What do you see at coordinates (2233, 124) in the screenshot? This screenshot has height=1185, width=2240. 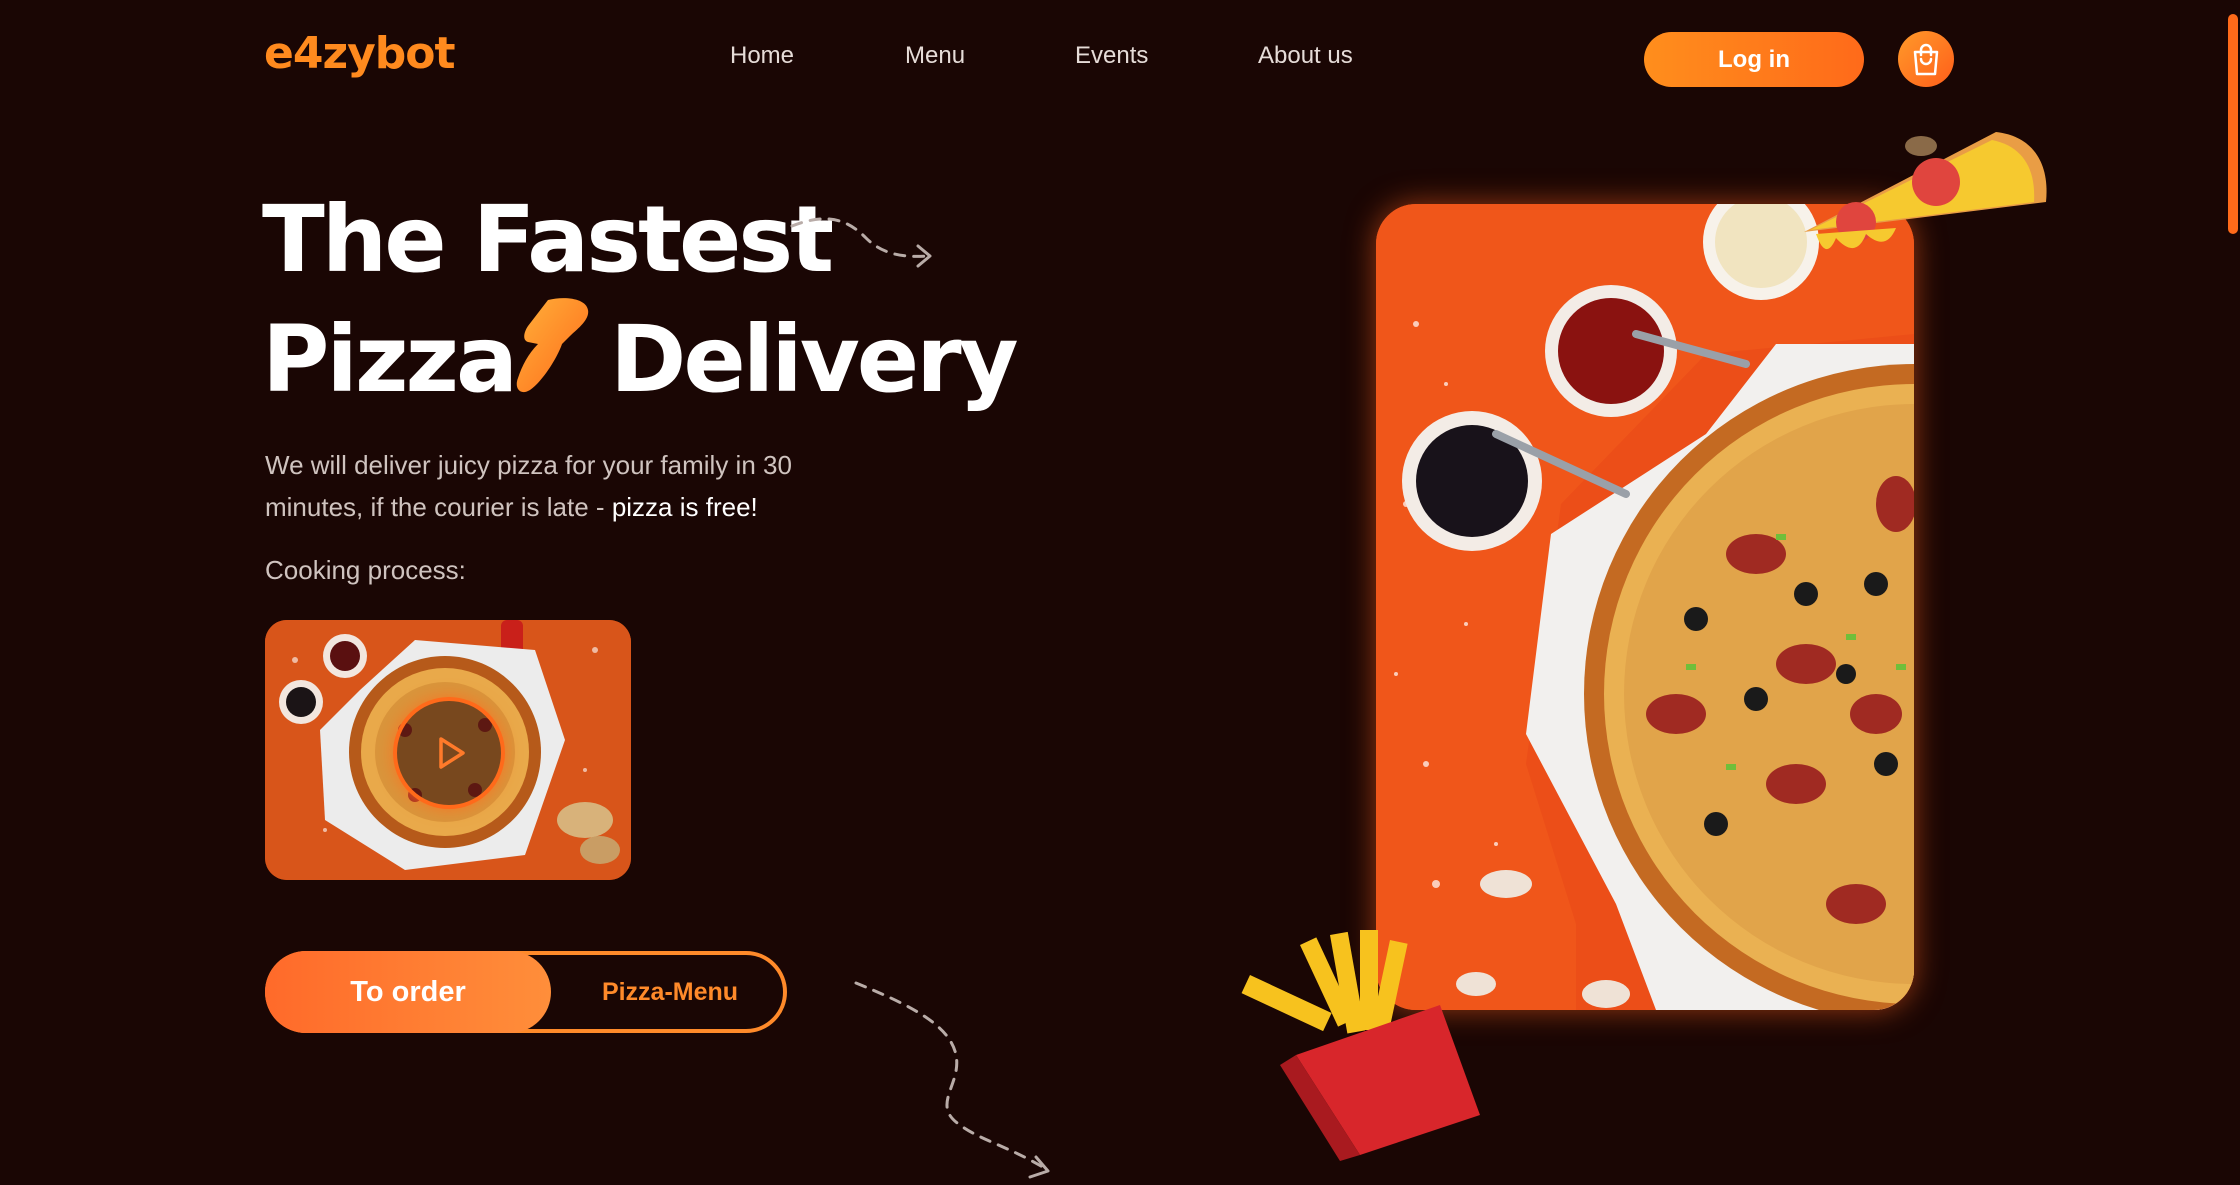 I see `scrollbar-thumb` at bounding box center [2233, 124].